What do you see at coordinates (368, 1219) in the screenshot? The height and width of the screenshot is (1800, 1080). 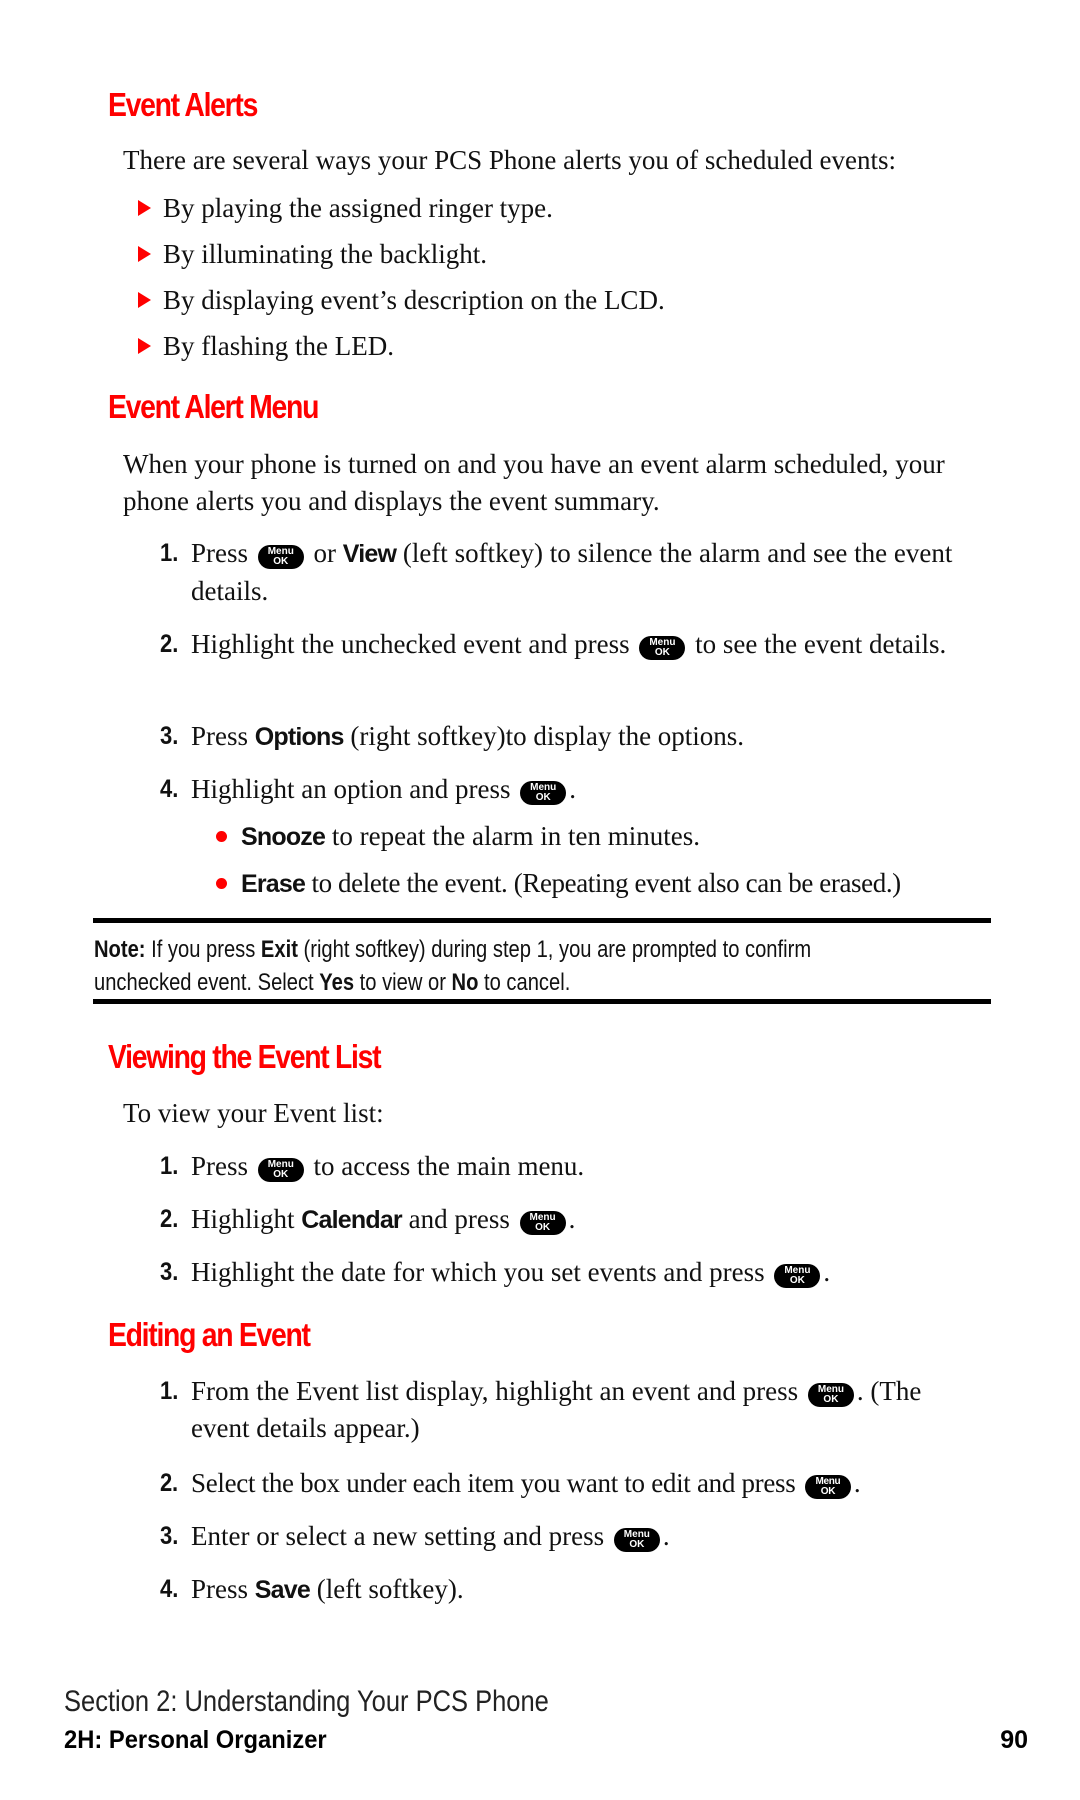 I see `step-item: 2. Highlight Calendar and press Menu OK.` at bounding box center [368, 1219].